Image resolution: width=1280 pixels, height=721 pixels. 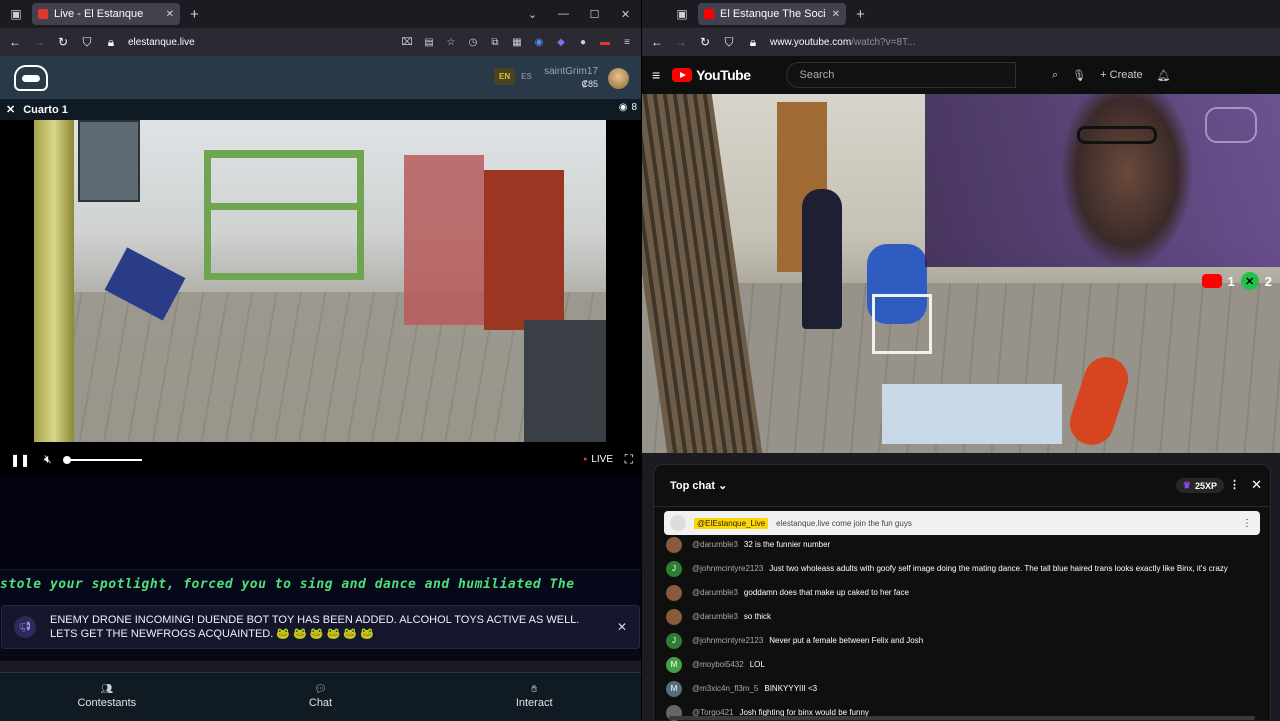 I want to click on pinned-author: @ElEstanque_Live, so click(x=731, y=523).